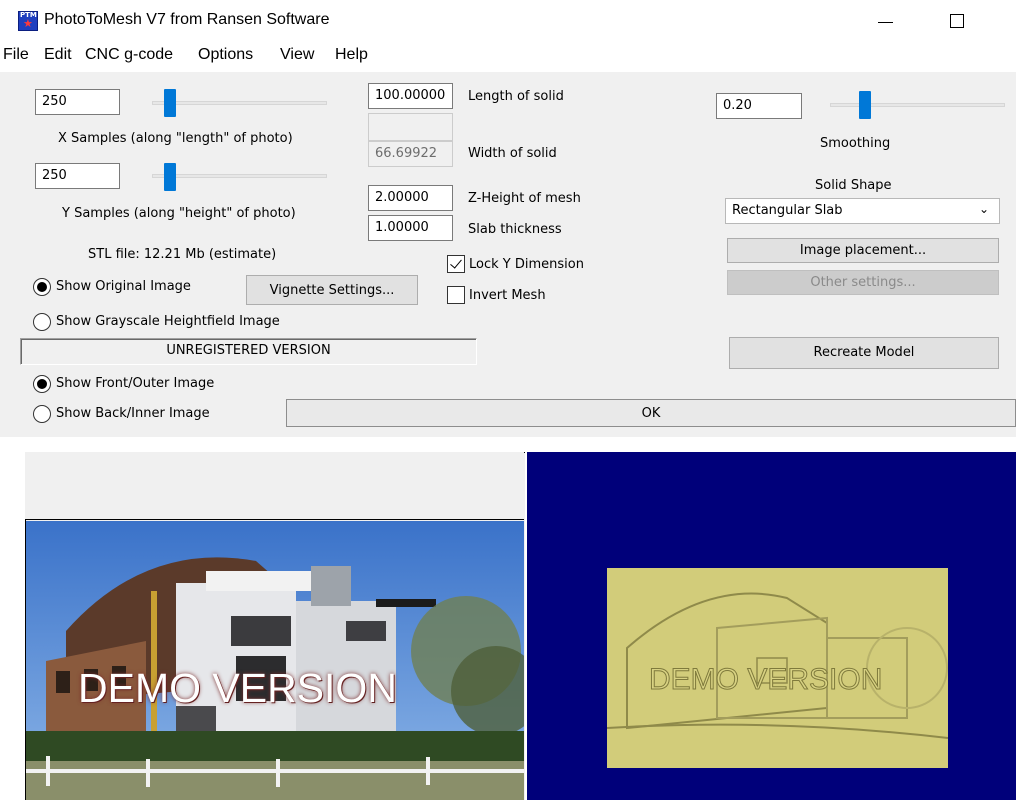 This screenshot has width=1016, height=800. I want to click on show-front-label: Show Front/Outer Image, so click(135, 383).